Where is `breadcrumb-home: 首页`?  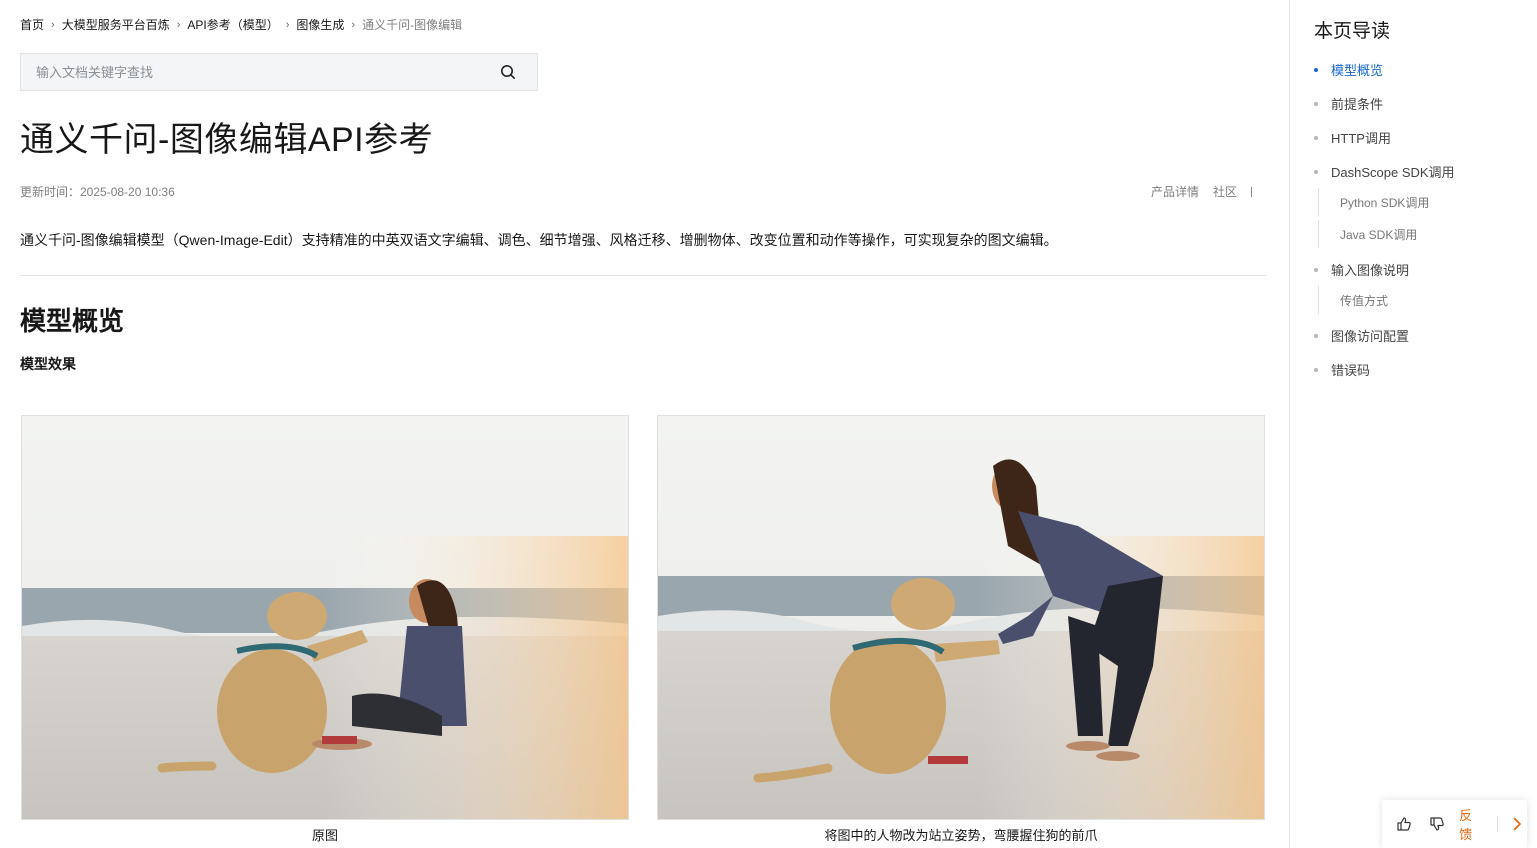 breadcrumb-home: 首页 is located at coordinates (32, 24).